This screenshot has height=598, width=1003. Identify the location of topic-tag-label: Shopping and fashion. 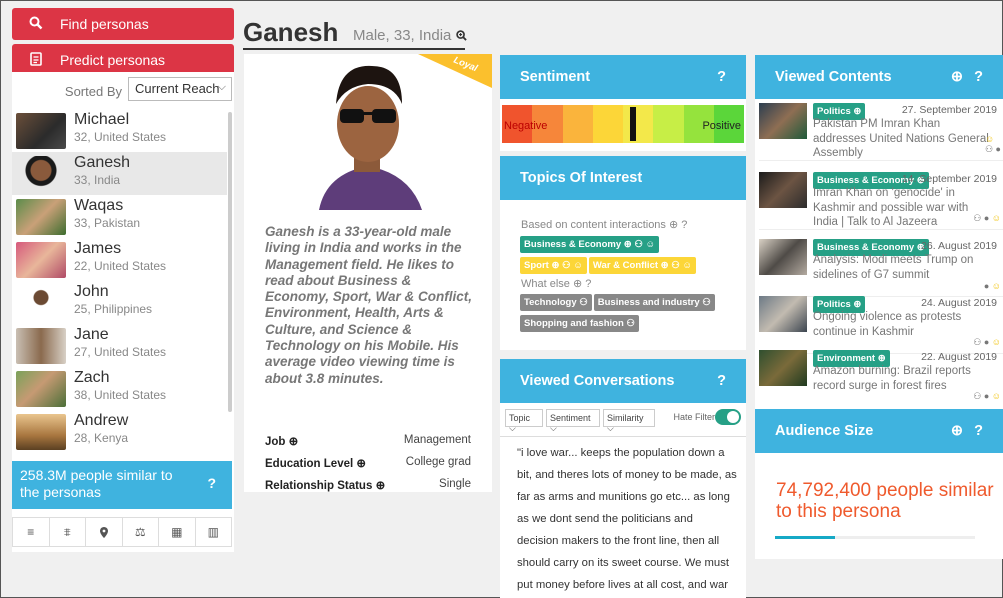
(574, 323).